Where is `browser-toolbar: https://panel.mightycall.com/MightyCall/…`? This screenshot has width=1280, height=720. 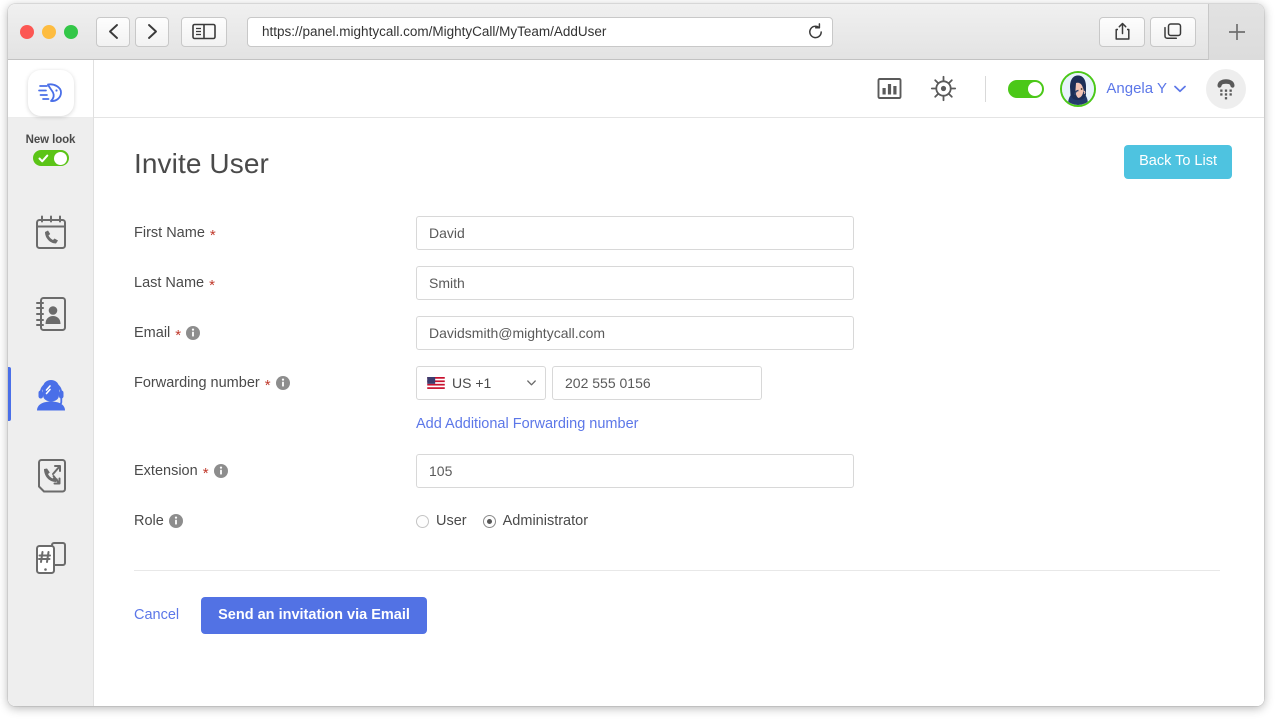 browser-toolbar: https://panel.mightycall.com/MightyCall/… is located at coordinates (636, 32).